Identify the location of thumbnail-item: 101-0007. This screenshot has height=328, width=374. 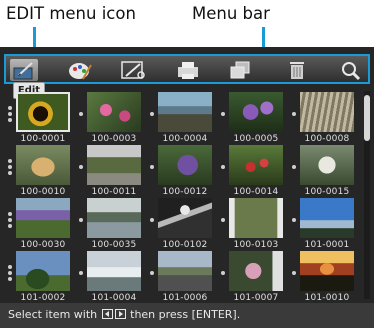
(254, 280).